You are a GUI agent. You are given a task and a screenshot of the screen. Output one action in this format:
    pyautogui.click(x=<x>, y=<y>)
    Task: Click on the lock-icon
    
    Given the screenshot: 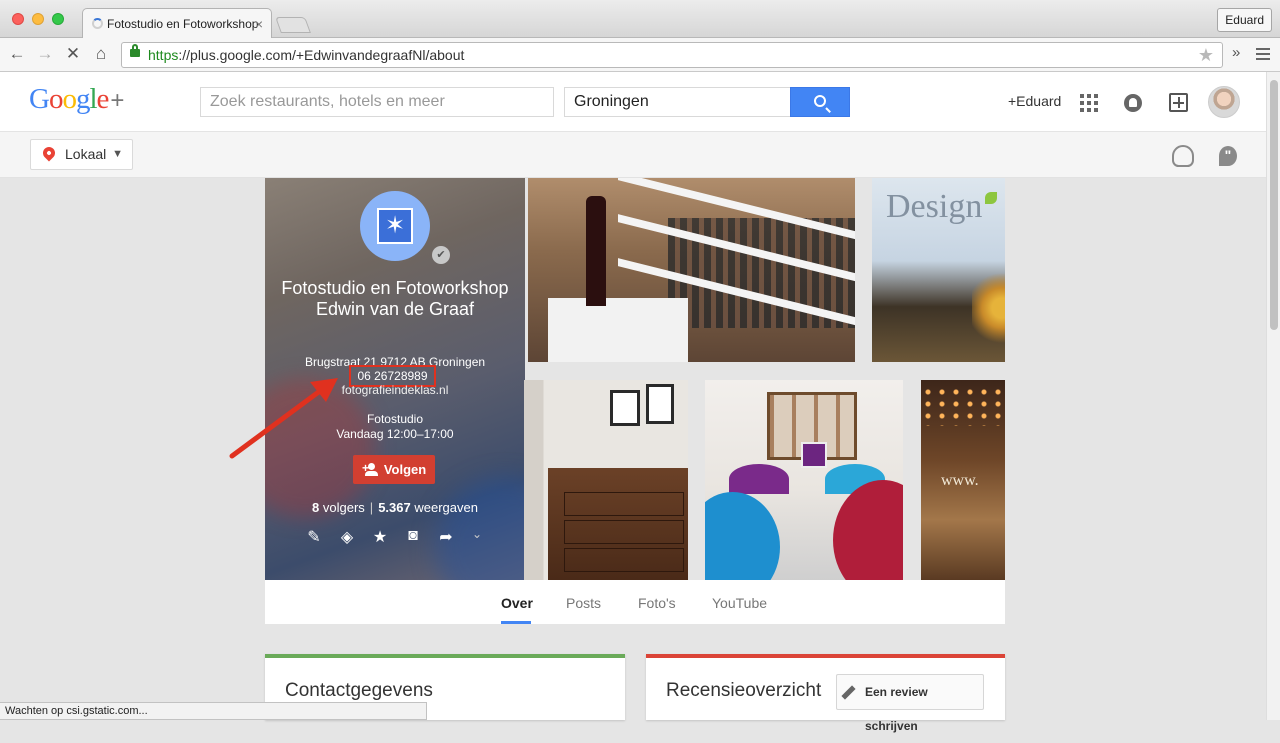 What is the action you would take?
    pyautogui.click(x=135, y=50)
    